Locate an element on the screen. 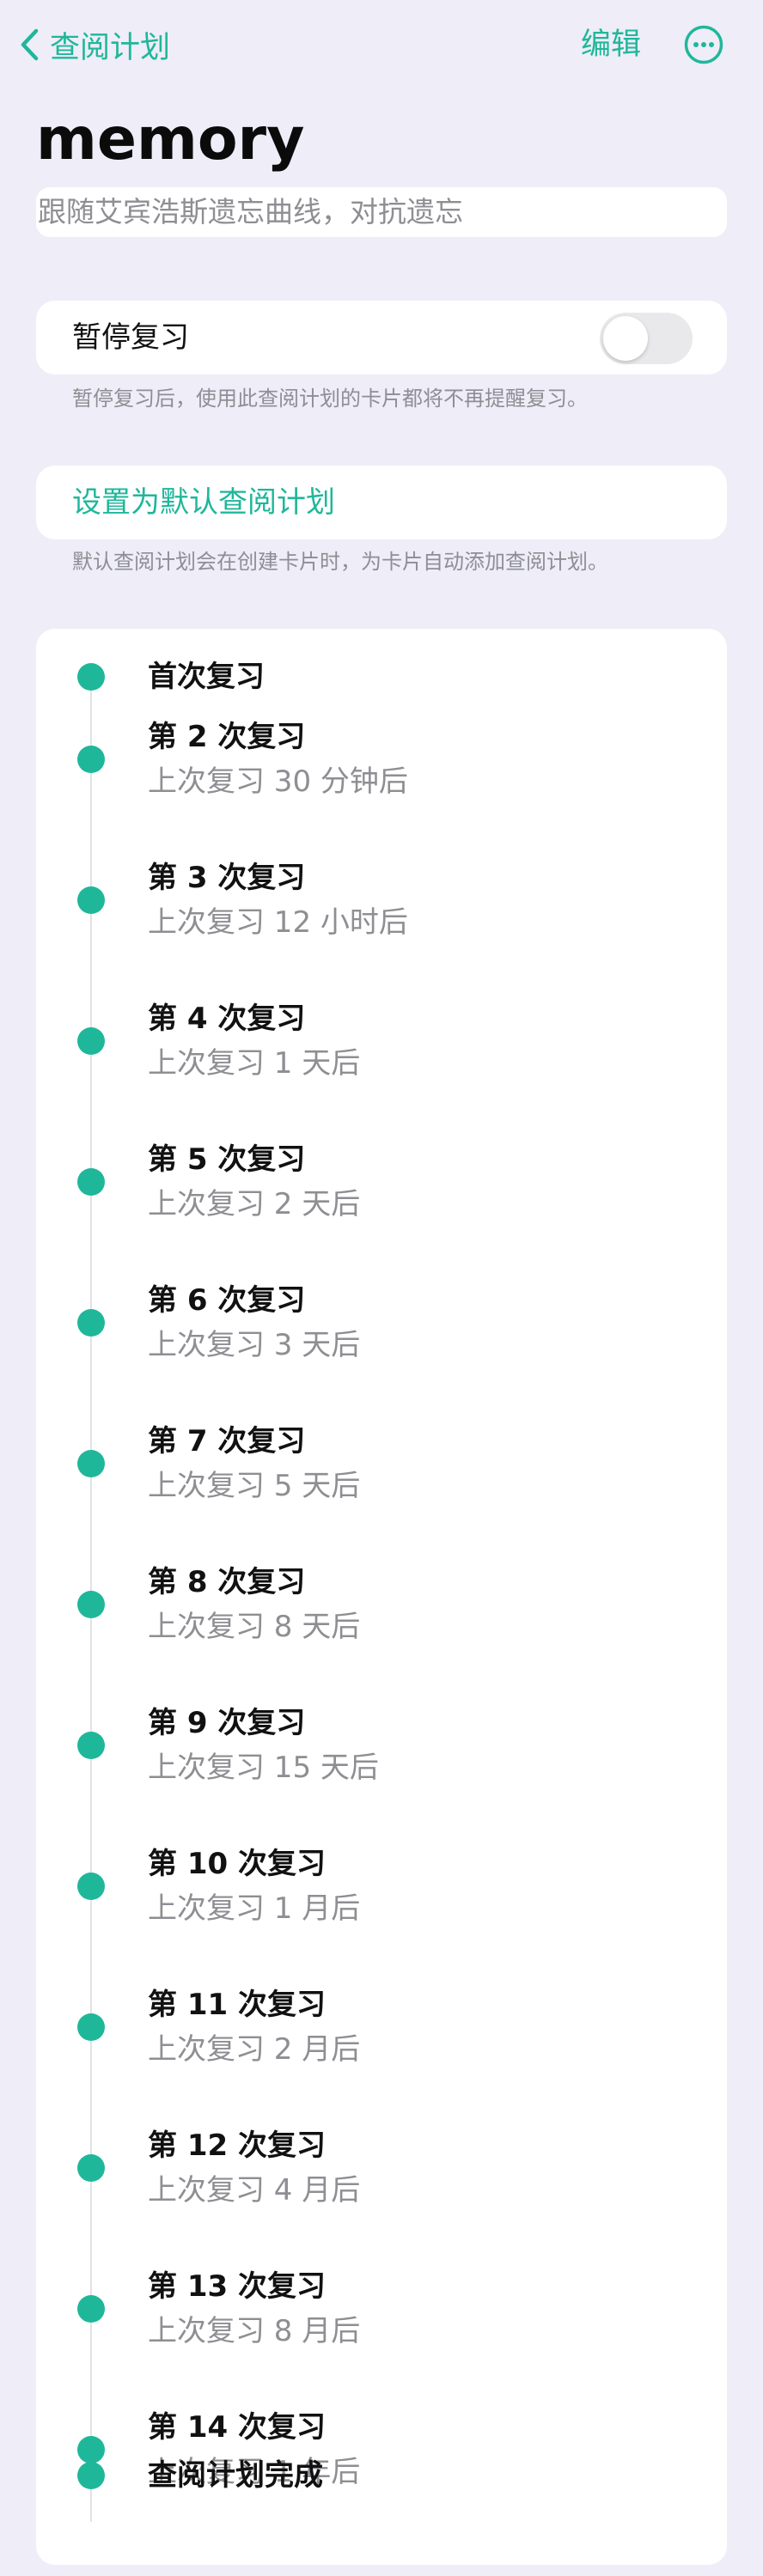  timeline-step-interval: 上次复习 8 月后 is located at coordinates (255, 2331).